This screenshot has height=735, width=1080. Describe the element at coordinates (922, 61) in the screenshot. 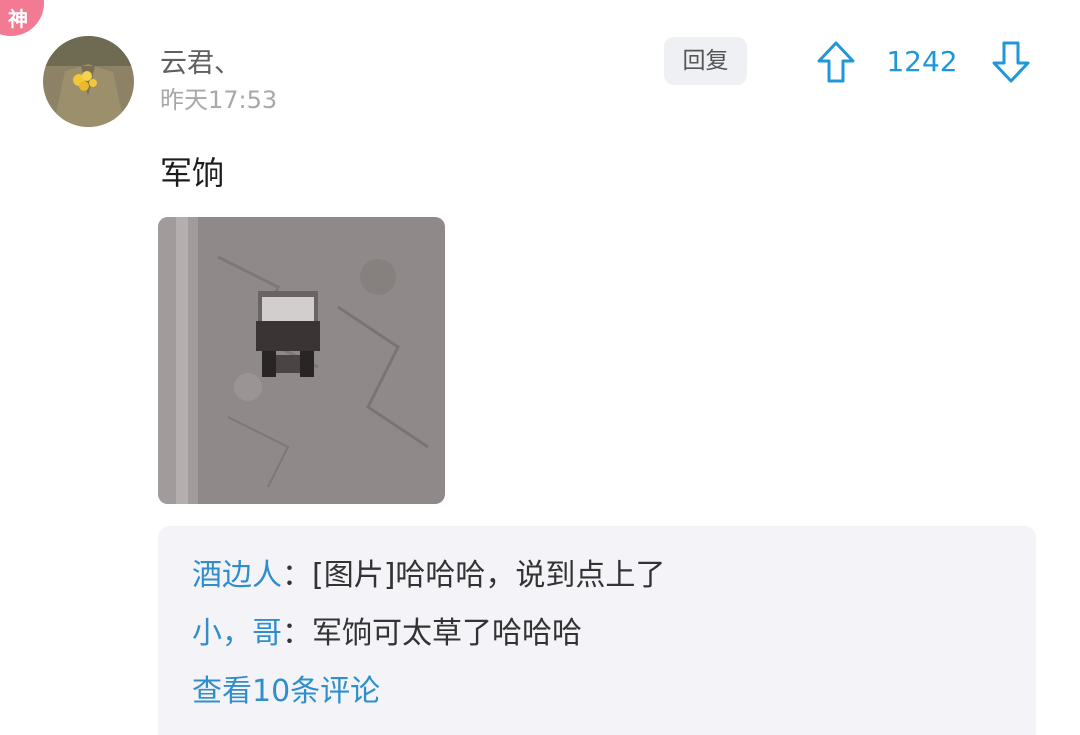

I see `vote-count: 1242` at that location.